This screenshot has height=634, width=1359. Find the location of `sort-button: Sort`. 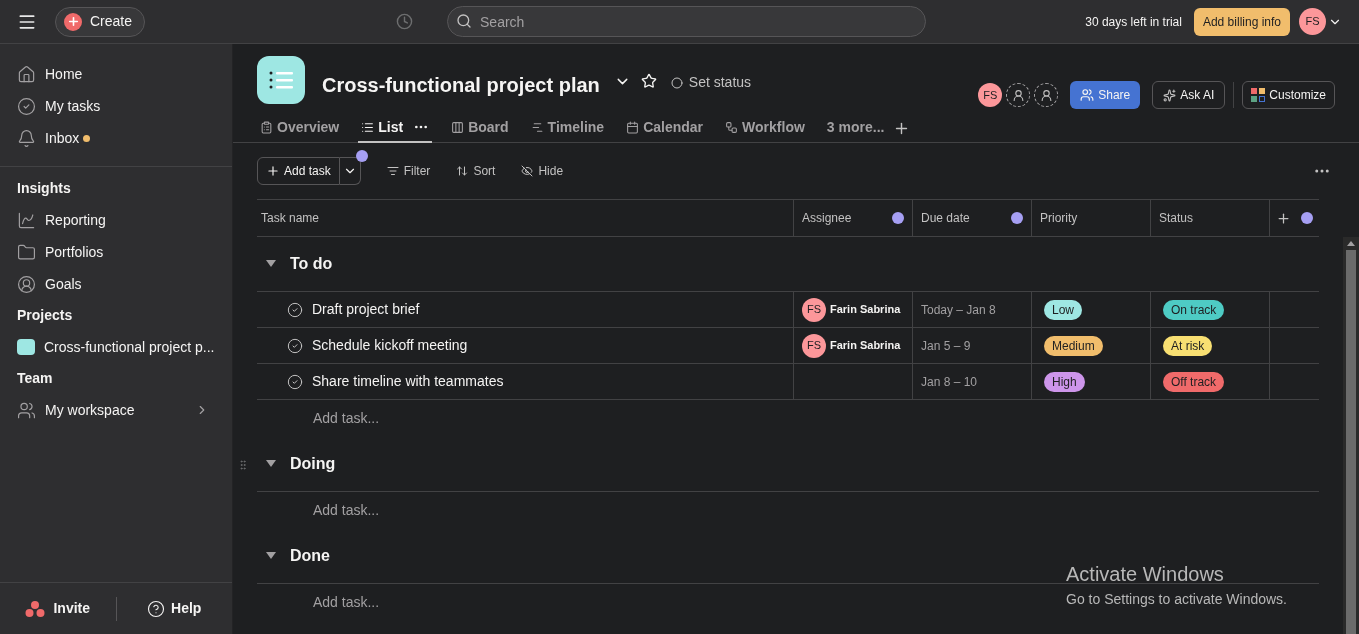

sort-button: Sort is located at coordinates (476, 171).